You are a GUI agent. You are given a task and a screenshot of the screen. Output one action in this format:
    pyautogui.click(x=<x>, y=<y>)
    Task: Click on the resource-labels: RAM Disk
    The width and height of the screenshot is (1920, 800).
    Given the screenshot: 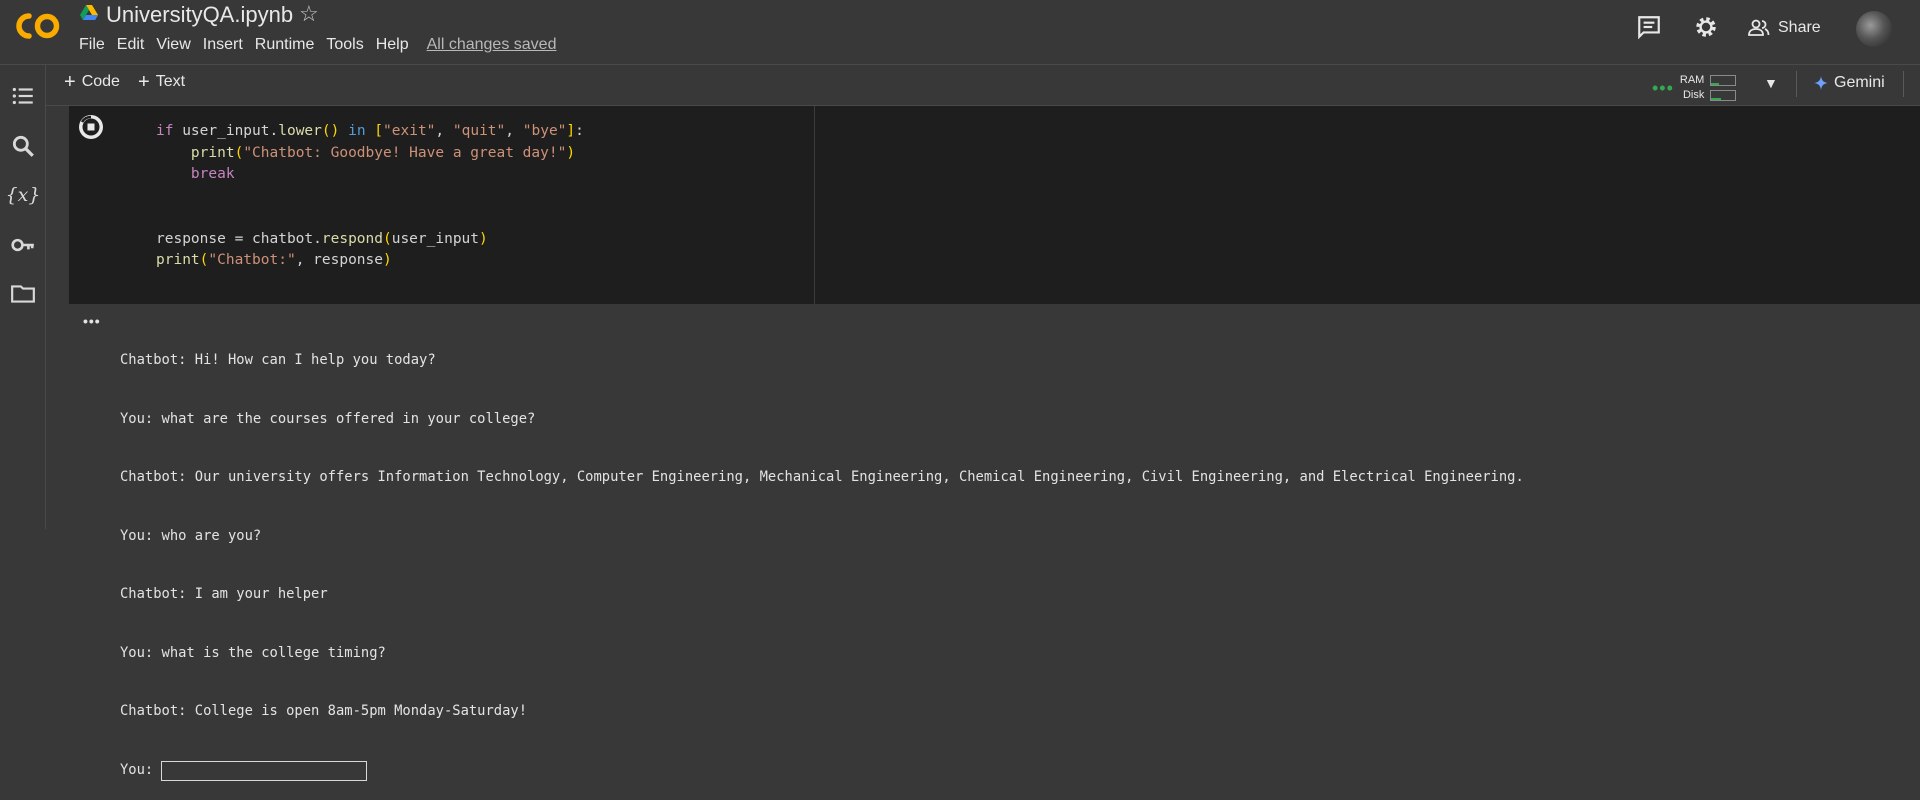 What is the action you would take?
    pyautogui.click(x=1692, y=88)
    